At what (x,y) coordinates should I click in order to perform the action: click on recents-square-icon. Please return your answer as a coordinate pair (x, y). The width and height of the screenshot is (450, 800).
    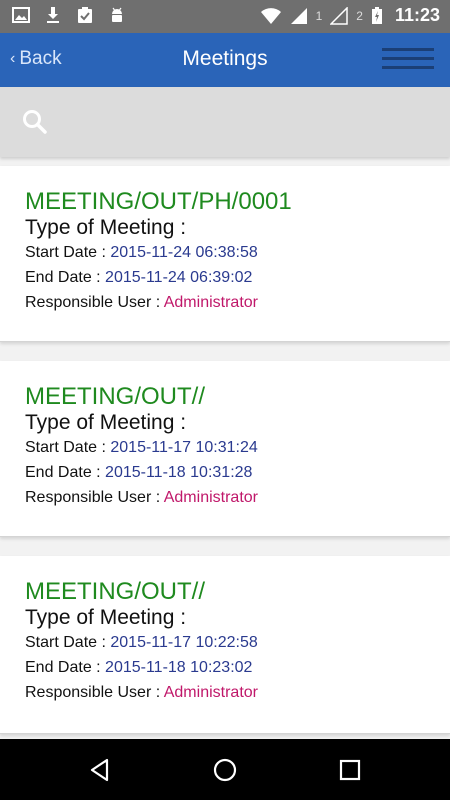
    Looking at the image, I should click on (350, 770).